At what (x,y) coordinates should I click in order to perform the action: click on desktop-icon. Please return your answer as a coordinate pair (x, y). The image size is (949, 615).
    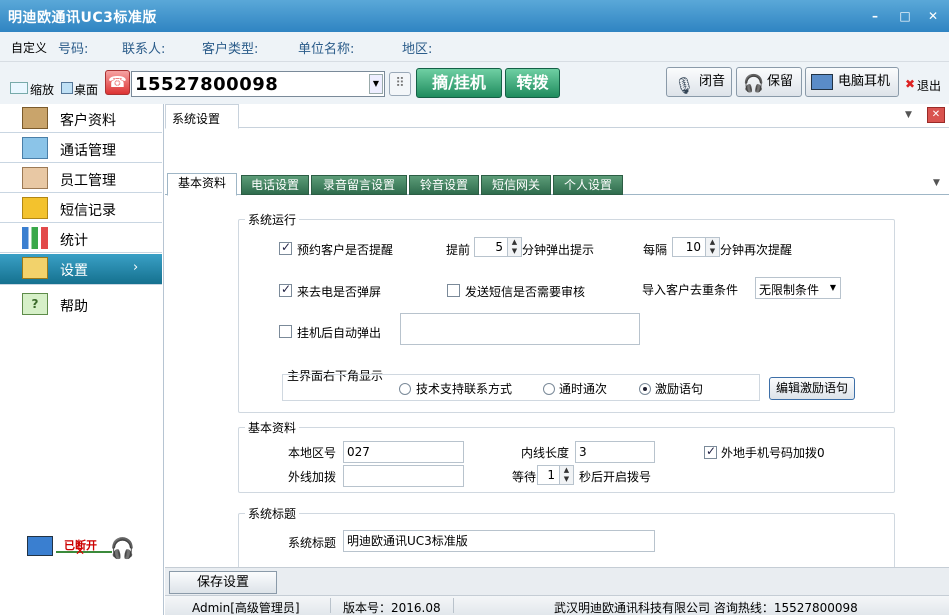
    Looking at the image, I should click on (67, 88).